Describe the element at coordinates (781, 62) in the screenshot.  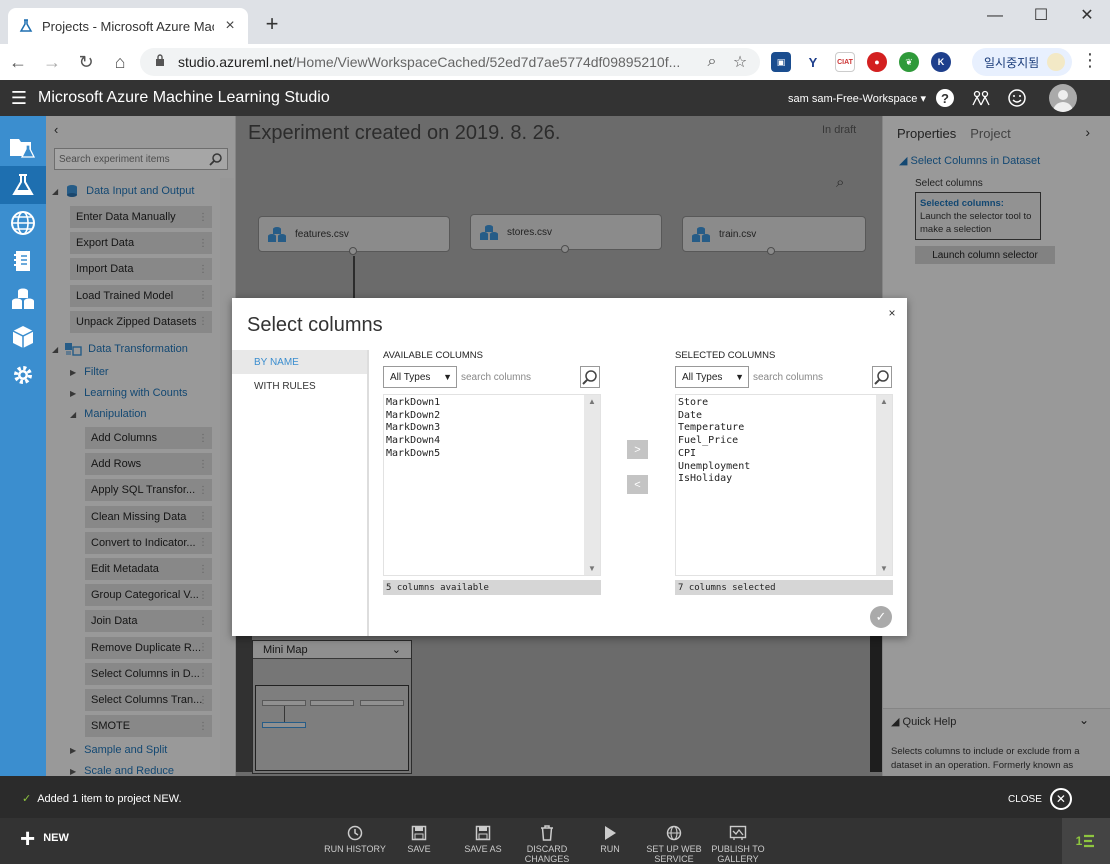
I see `extension-icon-1: ▣` at that location.